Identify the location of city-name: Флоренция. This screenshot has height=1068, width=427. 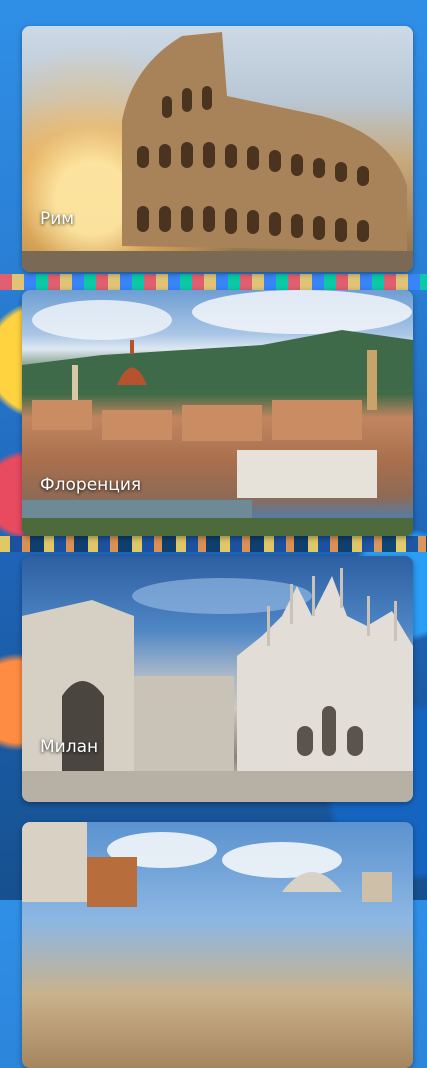
(91, 485).